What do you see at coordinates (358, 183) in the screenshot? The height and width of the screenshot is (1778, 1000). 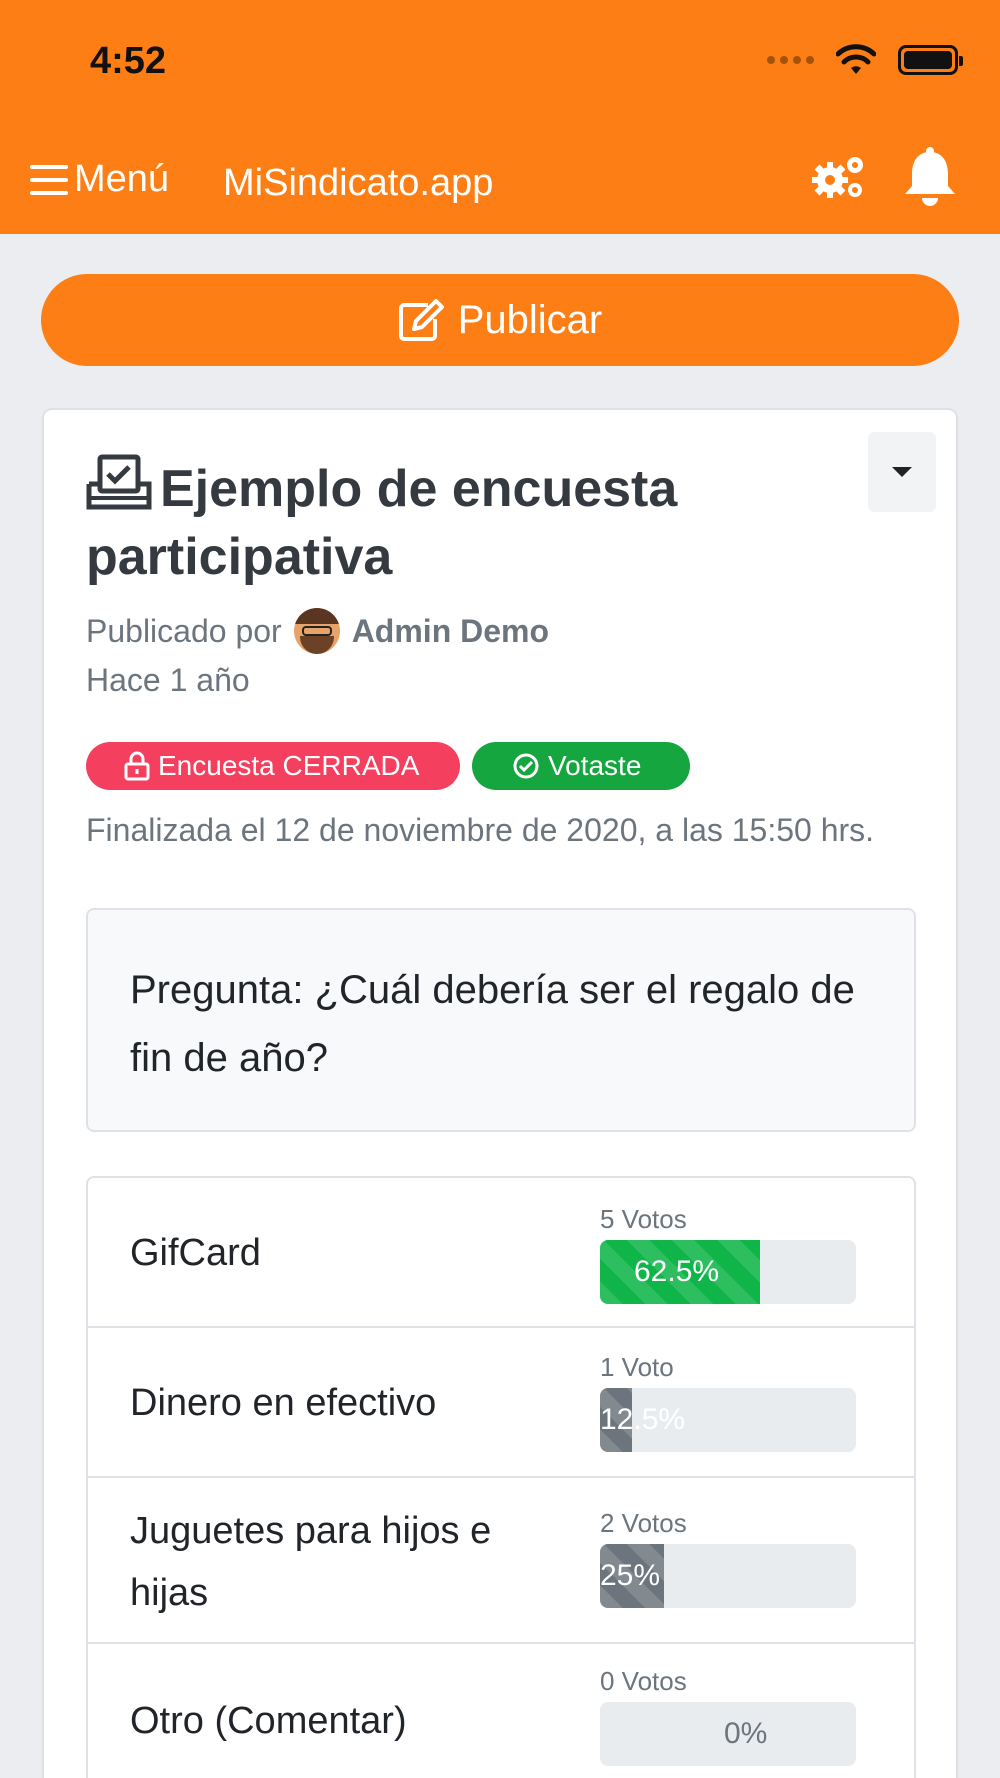 I see `app-title: MiSindicato.app` at bounding box center [358, 183].